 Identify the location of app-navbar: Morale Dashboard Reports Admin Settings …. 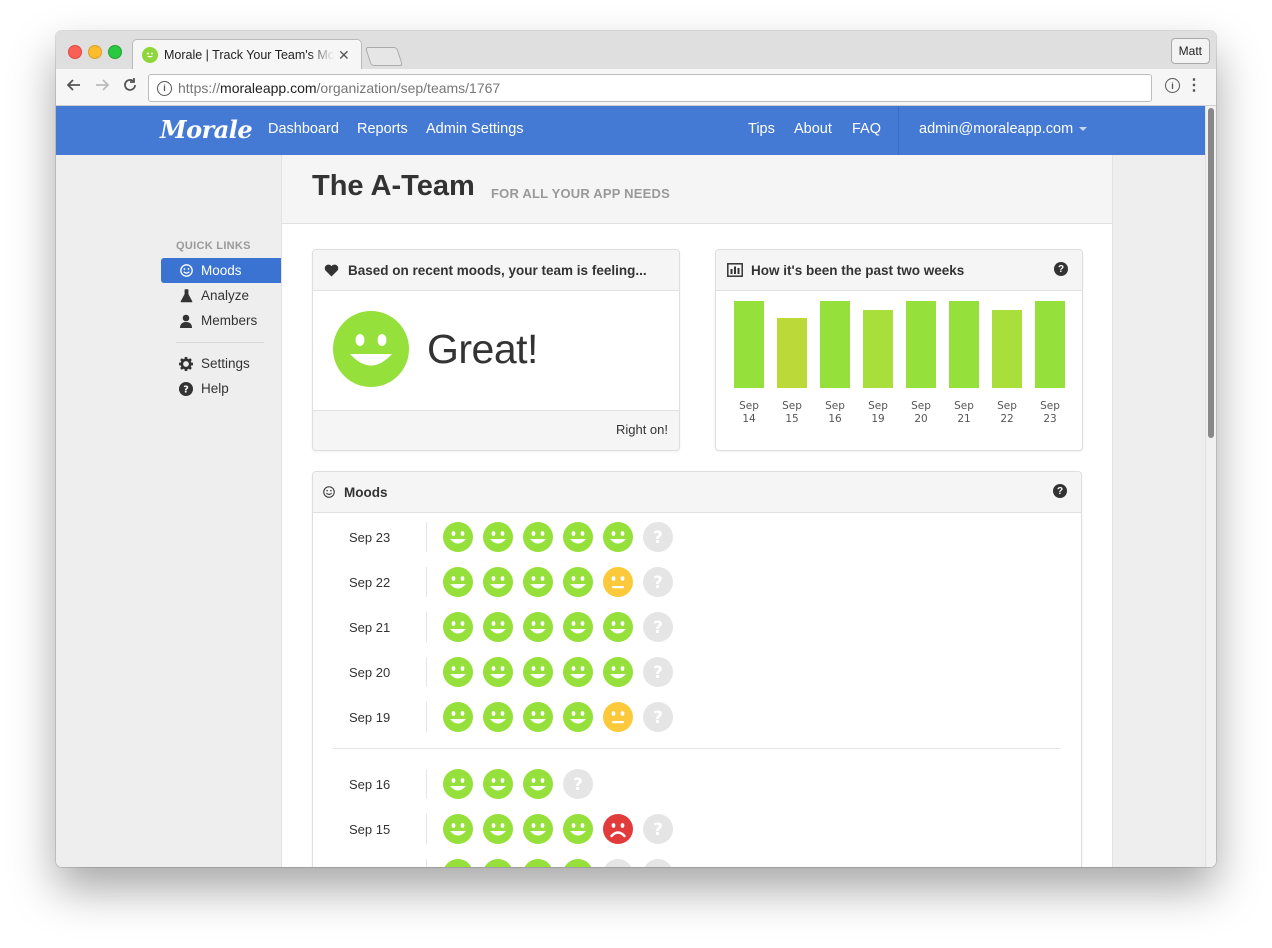
(631, 130).